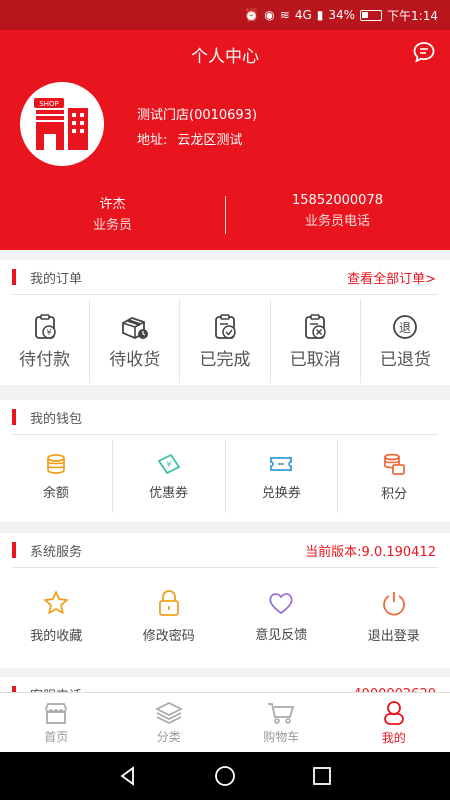 Image resolution: width=450 pixels, height=800 pixels. Describe the element at coordinates (405, 341) in the screenshot. I see `order-status-returned: 退 已退货` at that location.